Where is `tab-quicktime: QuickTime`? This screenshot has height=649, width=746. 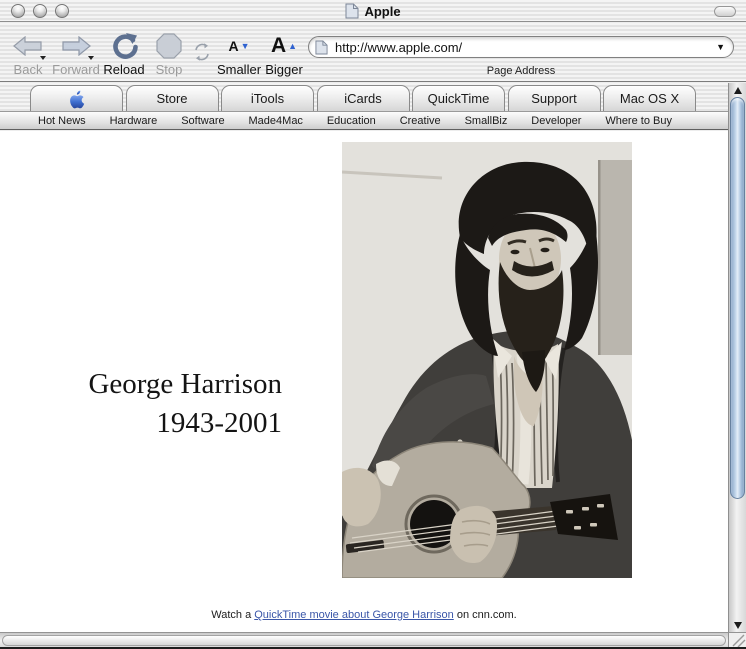 tab-quicktime: QuickTime is located at coordinates (458, 98).